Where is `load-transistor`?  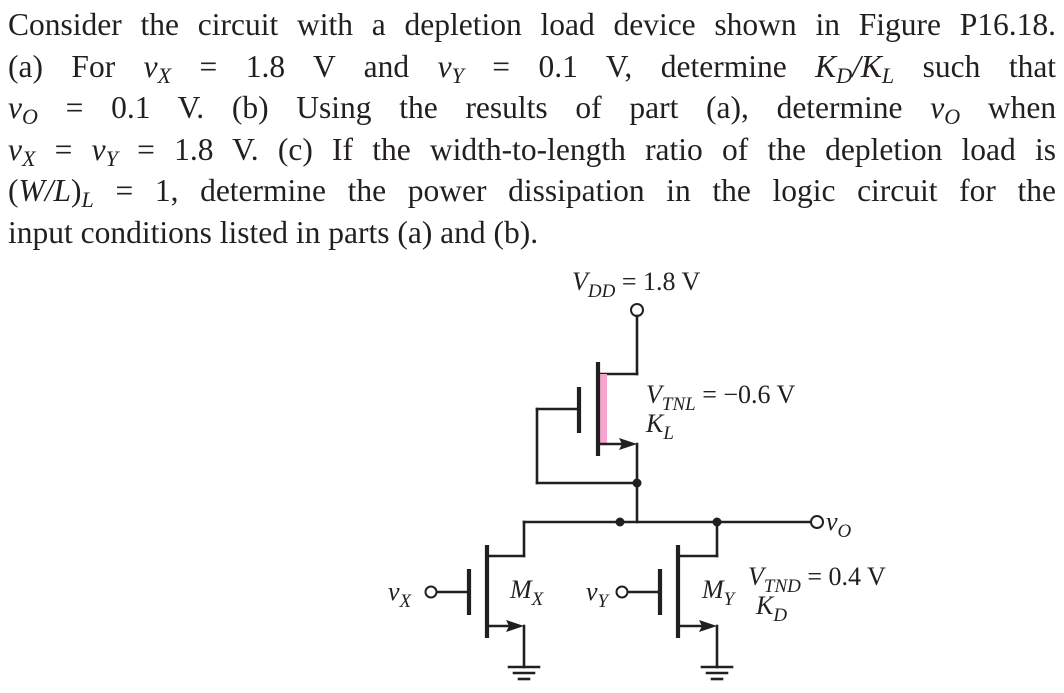 load-transistor is located at coordinates (588, 419).